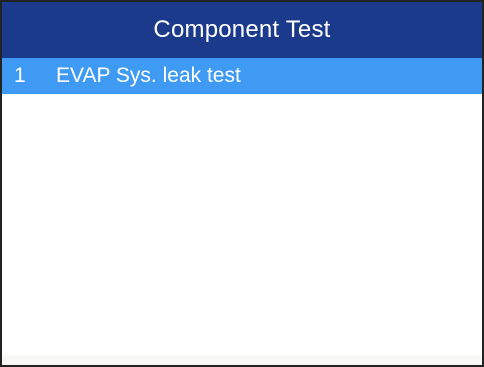  Describe the element at coordinates (242, 360) in the screenshot. I see `bottom-edge-shade` at that location.